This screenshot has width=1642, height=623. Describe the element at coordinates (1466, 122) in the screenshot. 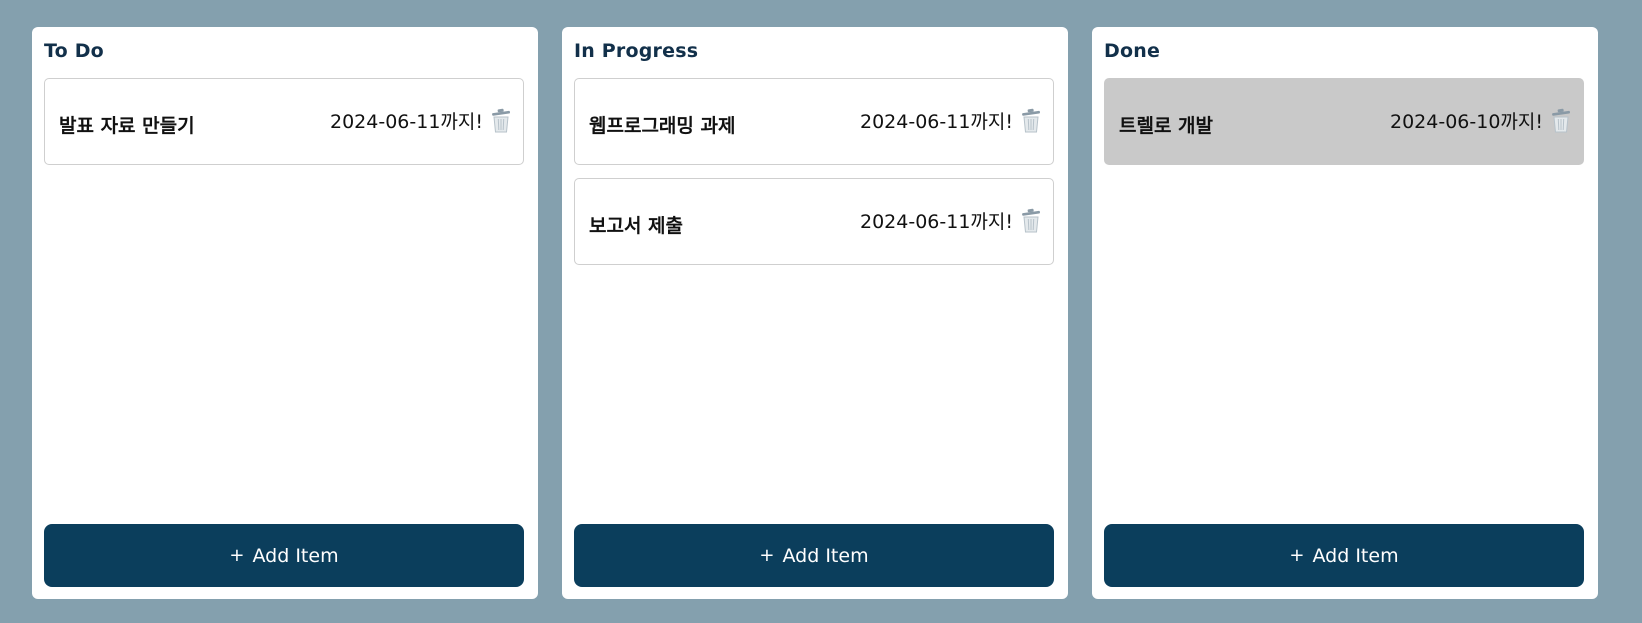

I see `card-due-date: 2024-06-10까지!` at that location.